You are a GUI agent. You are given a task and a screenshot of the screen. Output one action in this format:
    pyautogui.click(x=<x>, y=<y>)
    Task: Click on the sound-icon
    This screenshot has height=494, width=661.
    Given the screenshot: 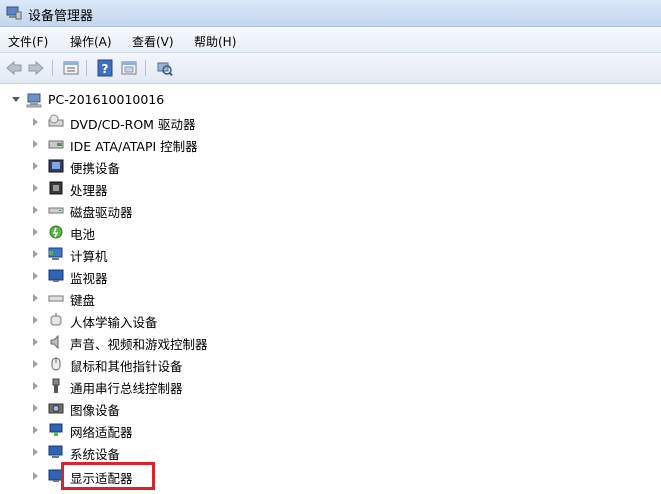 What is the action you would take?
    pyautogui.click(x=54, y=342)
    